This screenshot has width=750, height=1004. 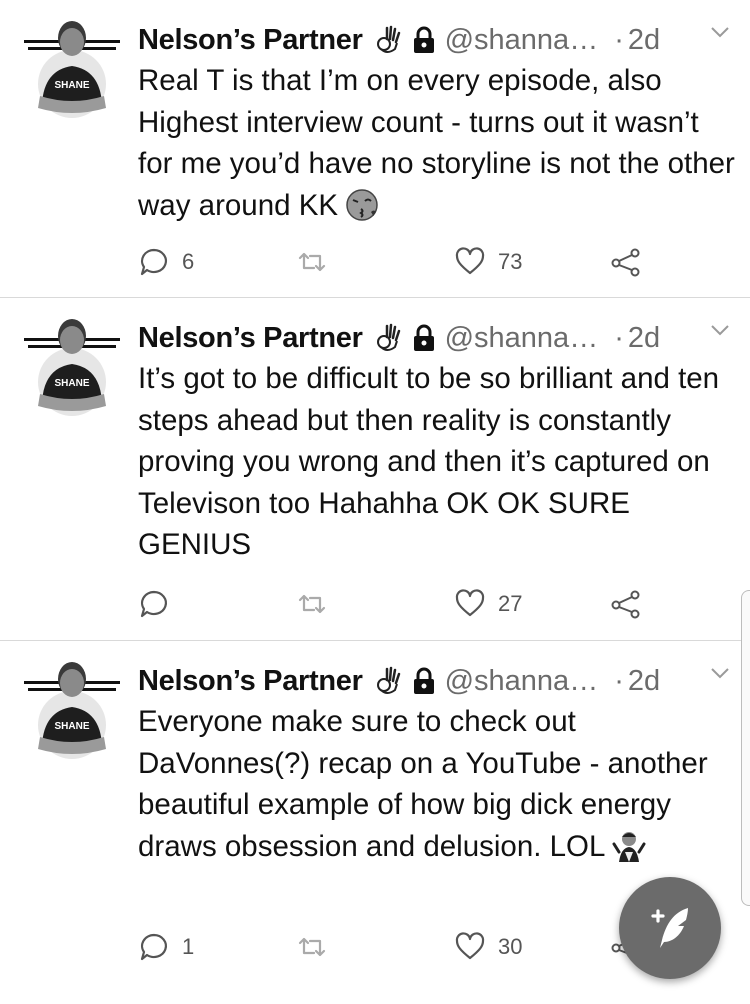 What do you see at coordinates (510, 946) in the screenshot?
I see `like-count: 30` at bounding box center [510, 946].